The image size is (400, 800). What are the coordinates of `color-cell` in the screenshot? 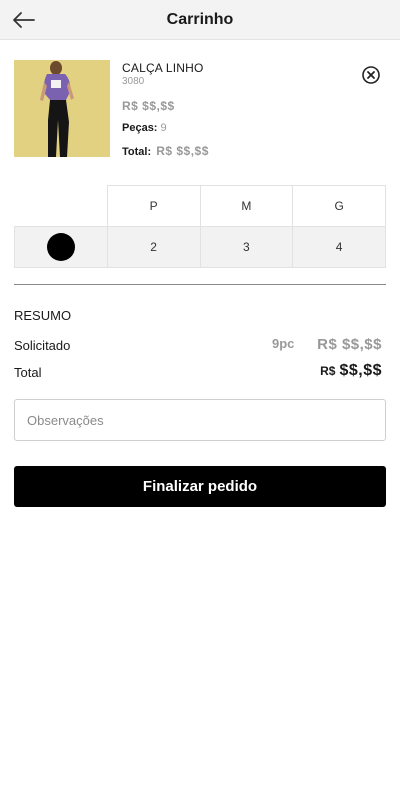 It's located at (61, 247).